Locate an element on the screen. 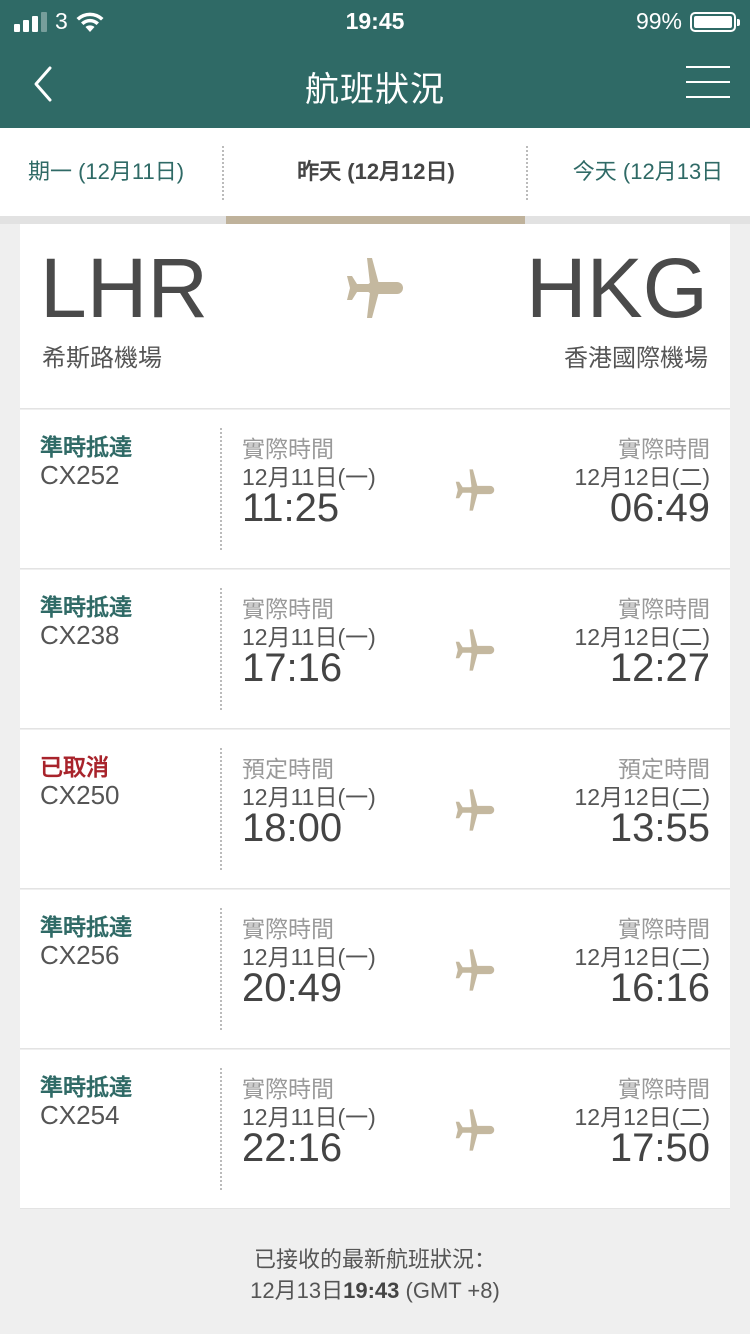  status-bar: 3 19:45 99% is located at coordinates (375, 21).